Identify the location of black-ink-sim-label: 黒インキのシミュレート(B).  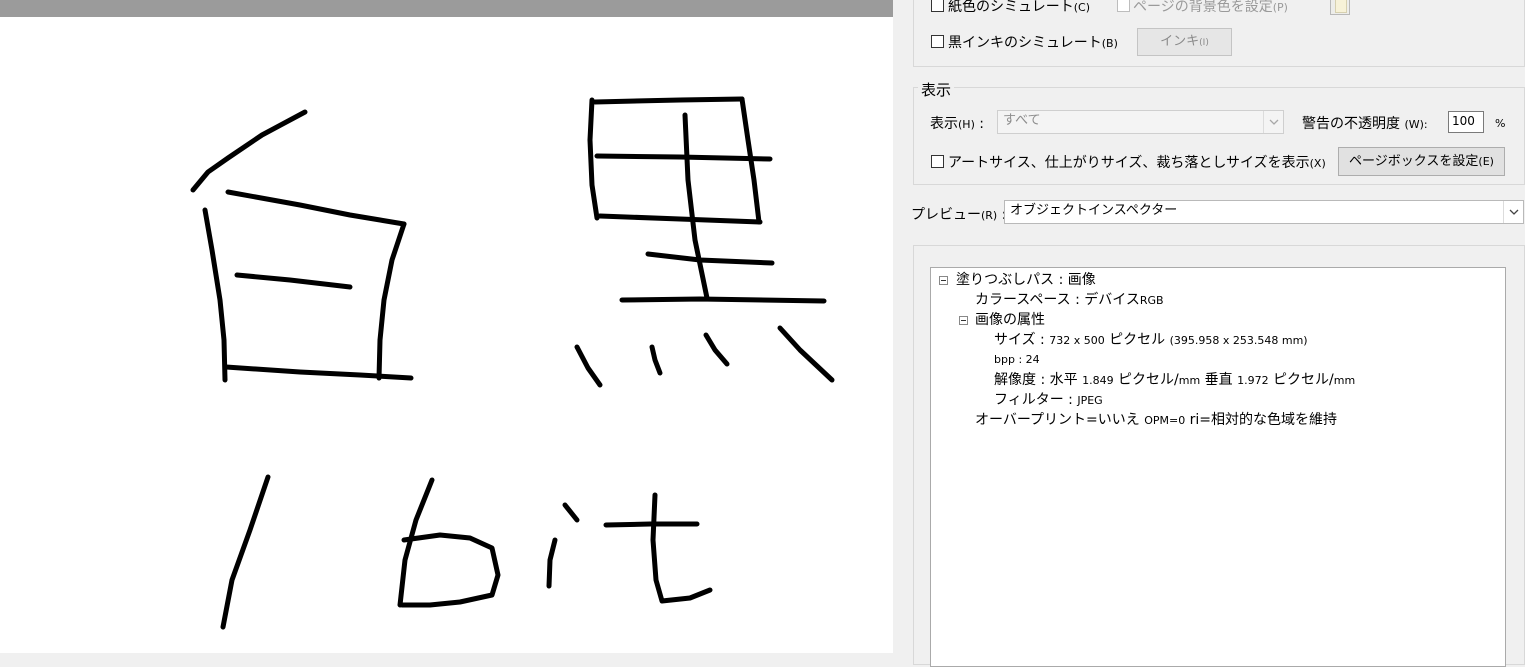
(1033, 43).